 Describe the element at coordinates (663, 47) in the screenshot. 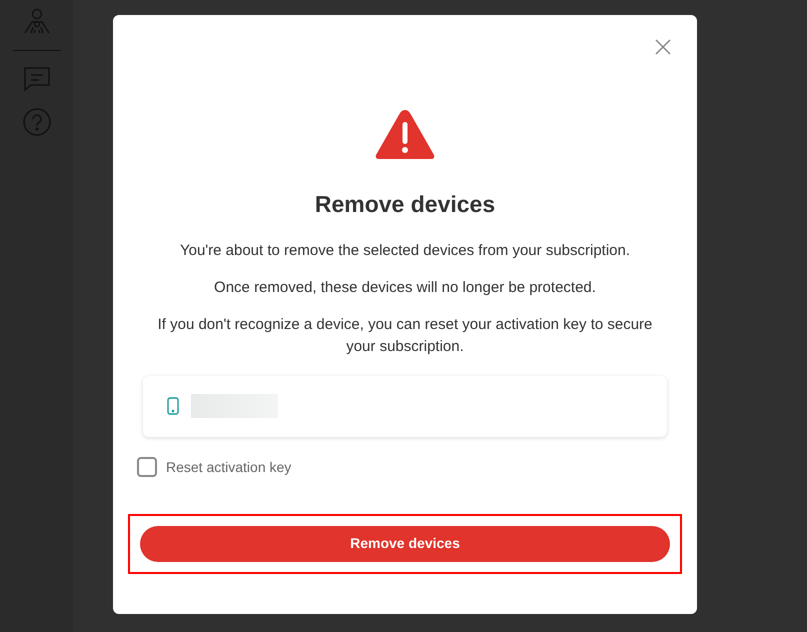

I see `close-button` at that location.